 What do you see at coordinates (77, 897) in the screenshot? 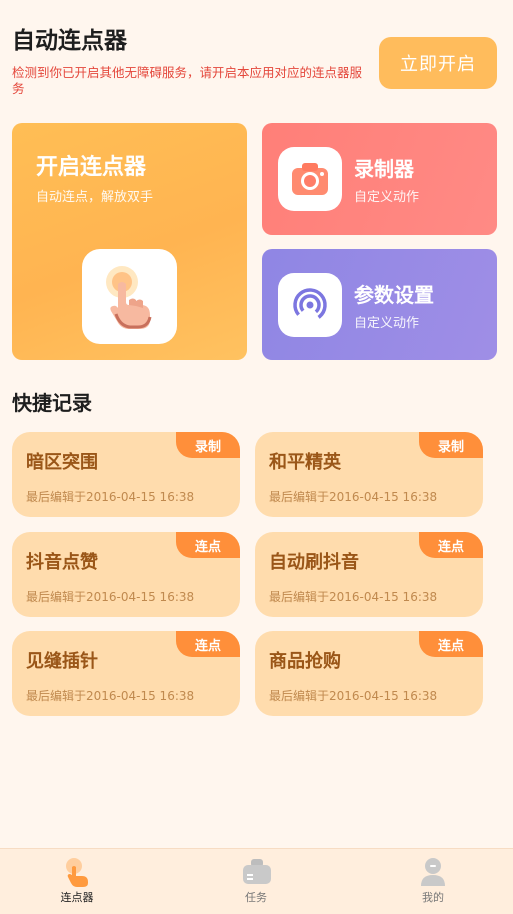
I see `tab-label: 连点器` at bounding box center [77, 897].